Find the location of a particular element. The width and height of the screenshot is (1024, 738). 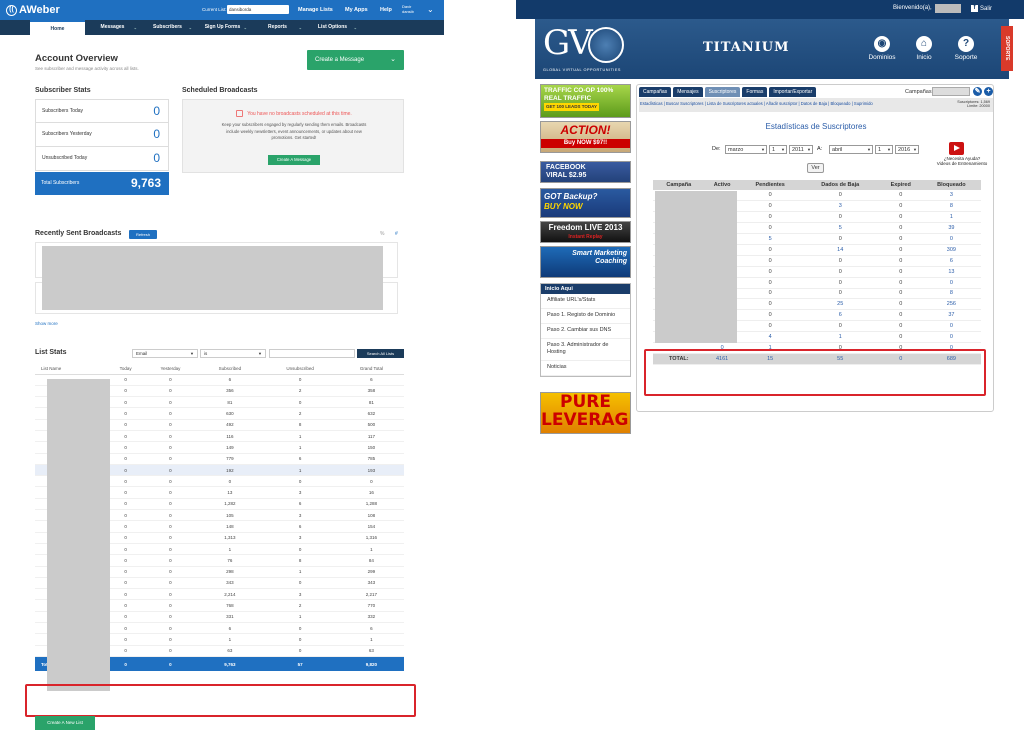

tab-importar-exportar: Importar/Exportar is located at coordinates (793, 92).